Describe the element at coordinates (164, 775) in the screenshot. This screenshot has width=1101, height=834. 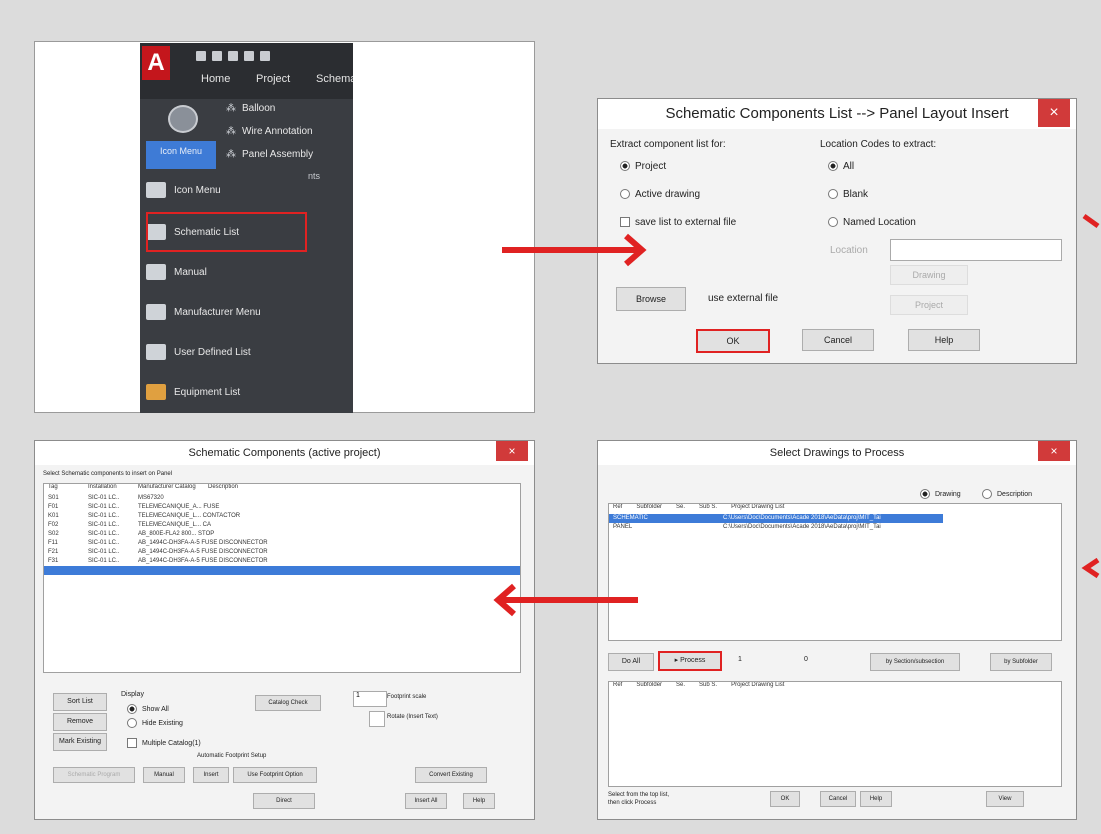
I see `manual-button: Manual` at that location.